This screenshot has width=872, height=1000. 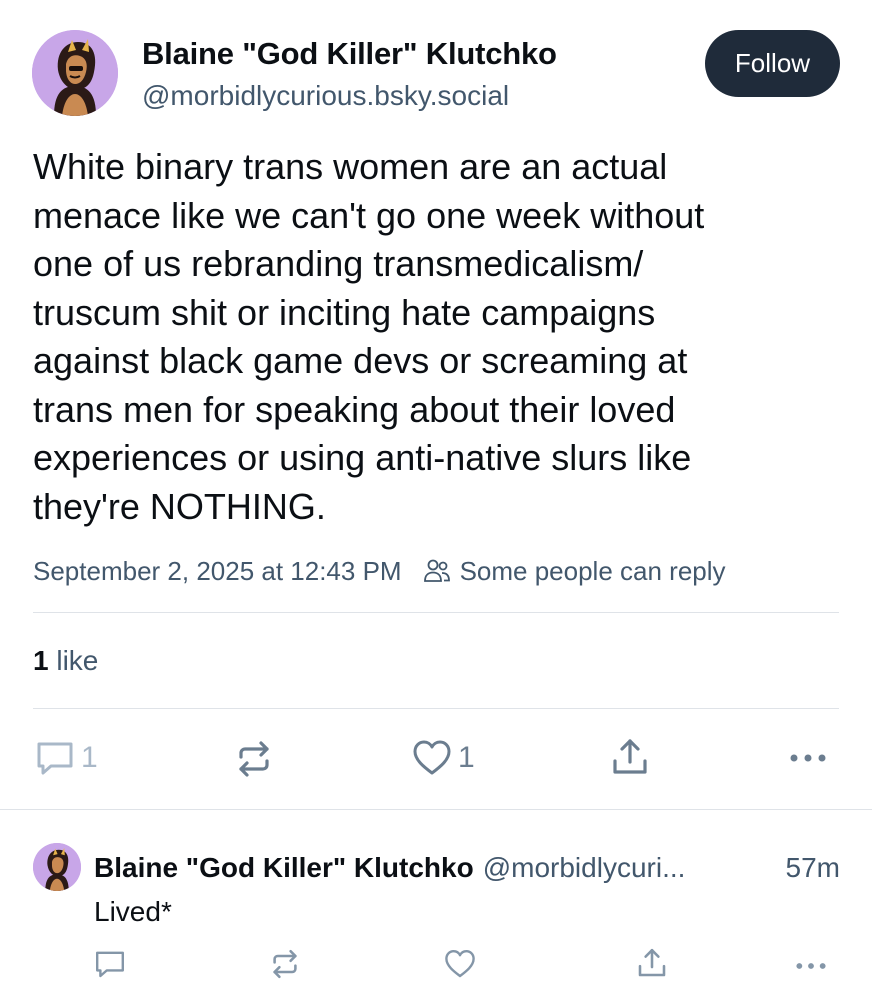 I want to click on reply-author-avatar, so click(x=57, y=867).